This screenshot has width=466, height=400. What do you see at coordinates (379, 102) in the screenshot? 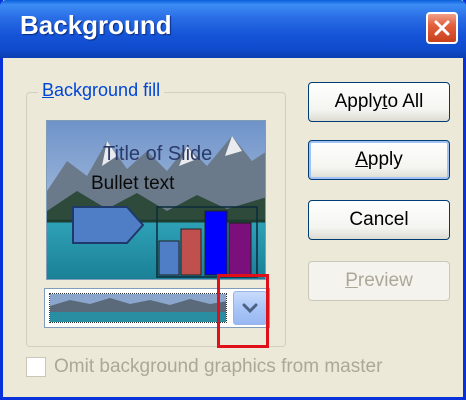
I see `apply-to-all-button: Apply to All` at bounding box center [379, 102].